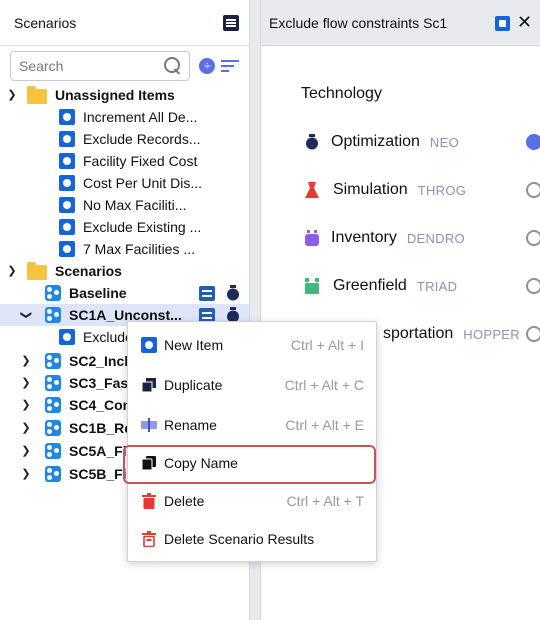 The width and height of the screenshot is (540, 620). Describe the element at coordinates (312, 142) in the screenshot. I see `optimization-icon` at that location.